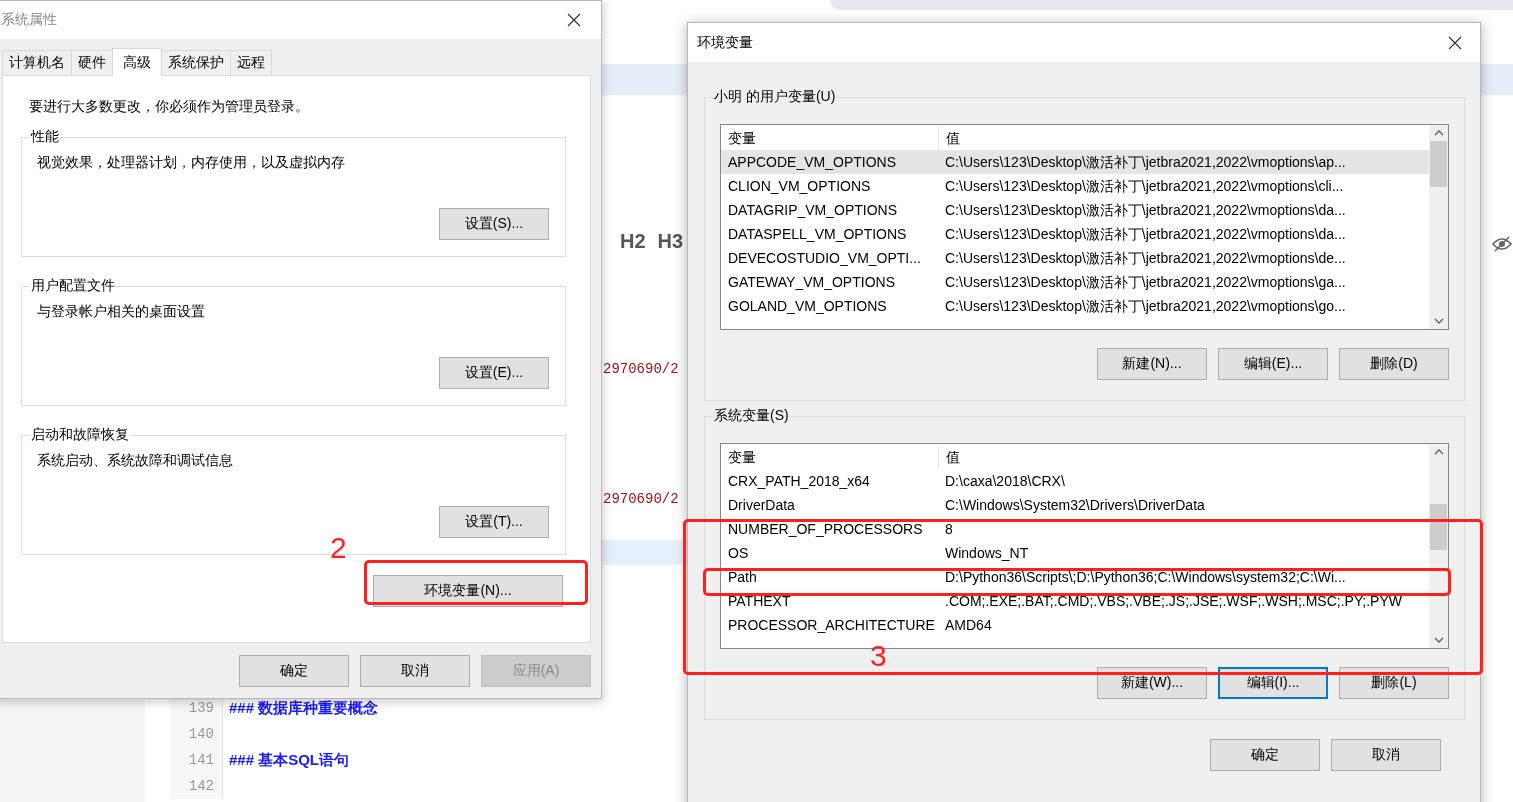  What do you see at coordinates (1075, 625) in the screenshot?
I see `list-row: PROCESSOR_ARCHITECTURE AMD64` at bounding box center [1075, 625].